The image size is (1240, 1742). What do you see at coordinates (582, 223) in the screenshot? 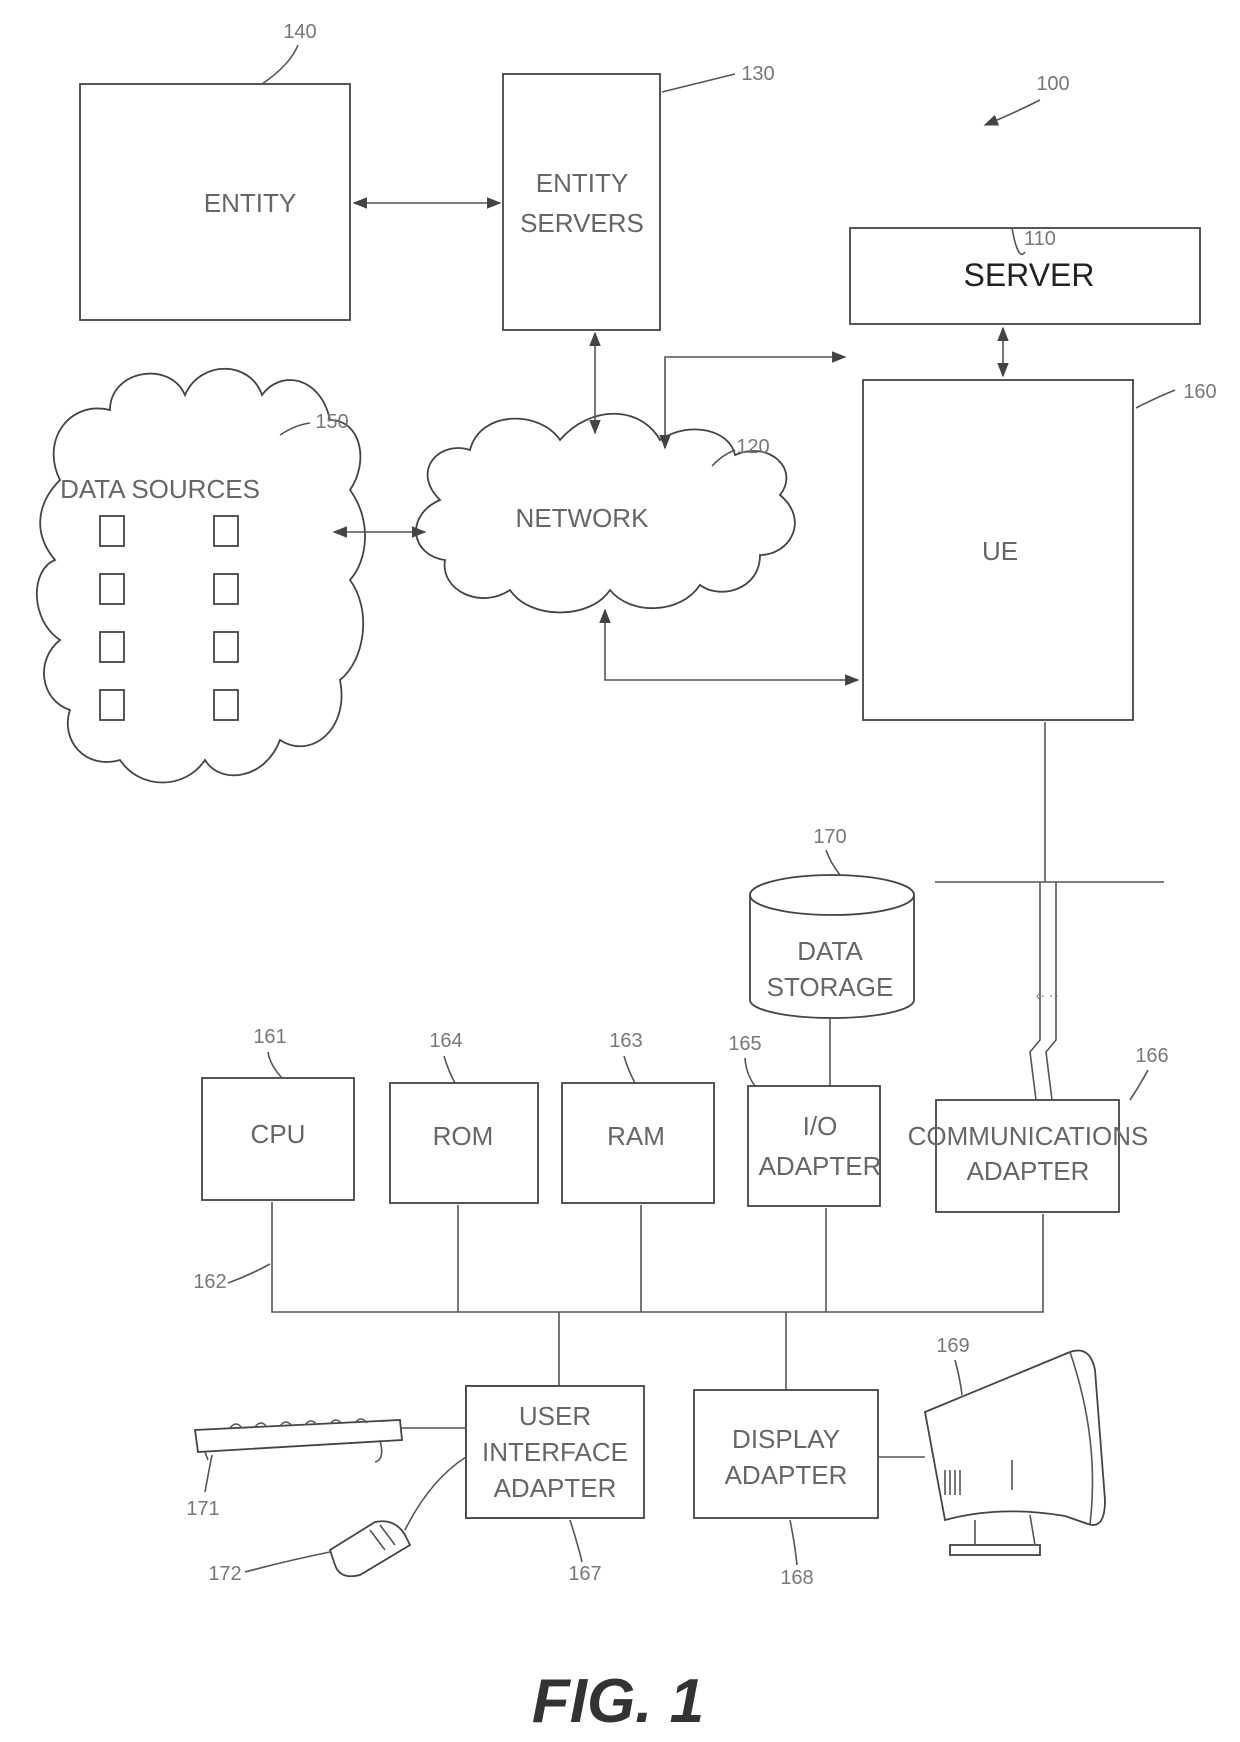
I see `svg-text: SERVERS` at bounding box center [582, 223].